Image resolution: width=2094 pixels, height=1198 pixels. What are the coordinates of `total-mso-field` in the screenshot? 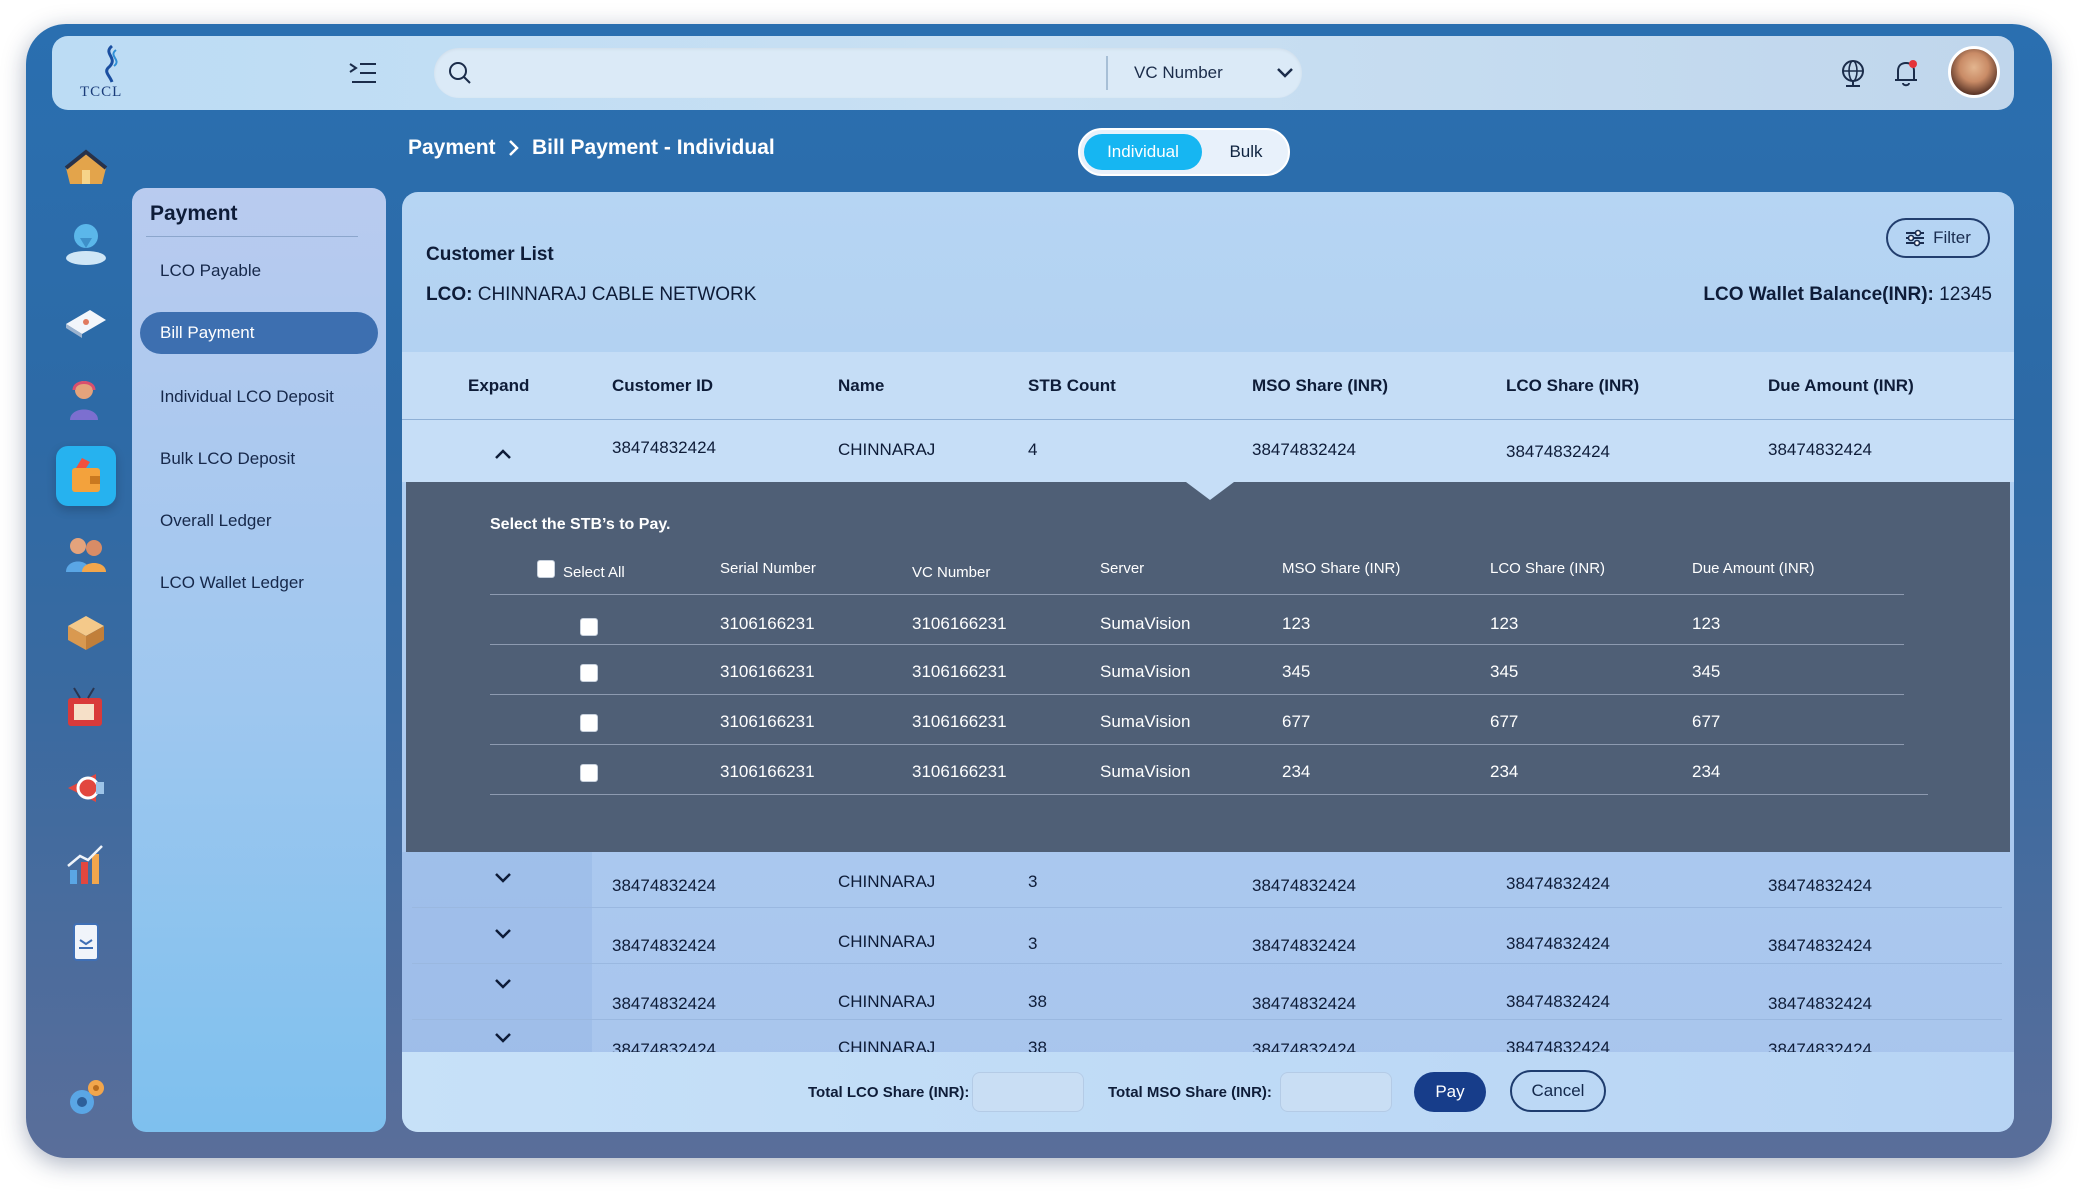 It's located at (1336, 1092).